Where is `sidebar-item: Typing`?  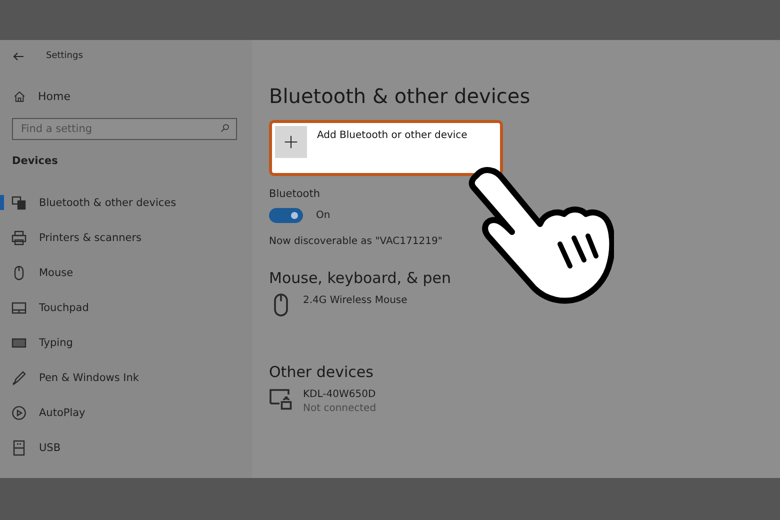
sidebar-item: Typing is located at coordinates (126, 342).